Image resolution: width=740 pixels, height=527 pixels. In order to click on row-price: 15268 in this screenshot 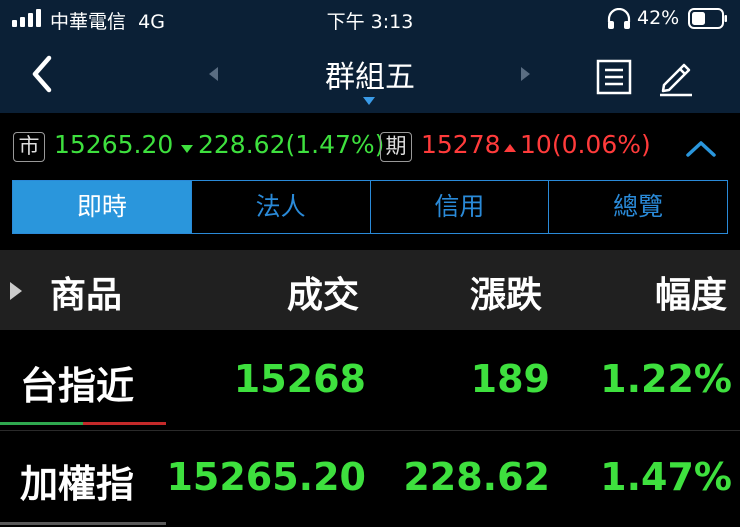, I will do `click(299, 379)`.